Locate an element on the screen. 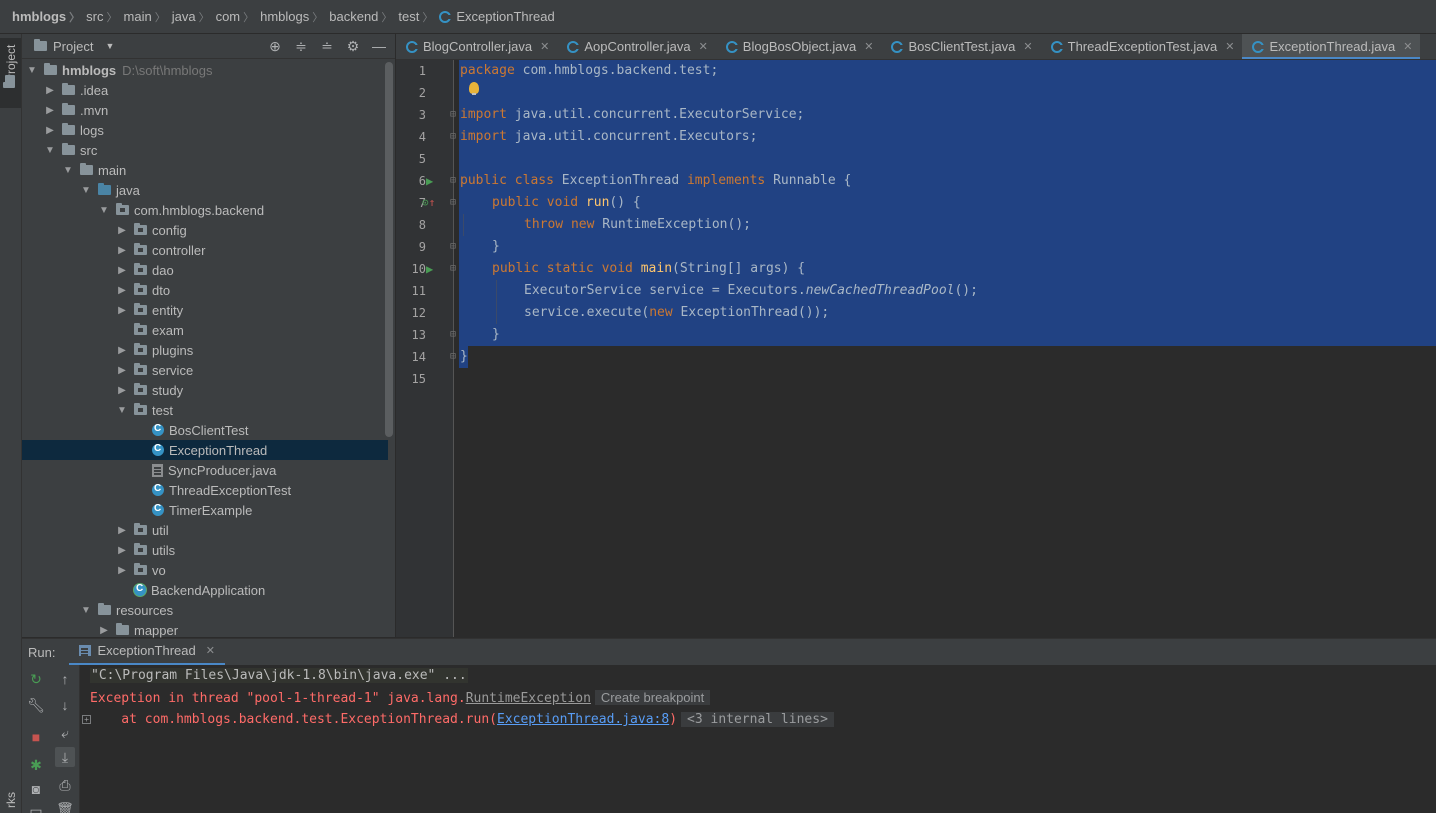 This screenshot has height=813, width=1436. tree-node-file: SyncProducer.java is located at coordinates (205, 470).